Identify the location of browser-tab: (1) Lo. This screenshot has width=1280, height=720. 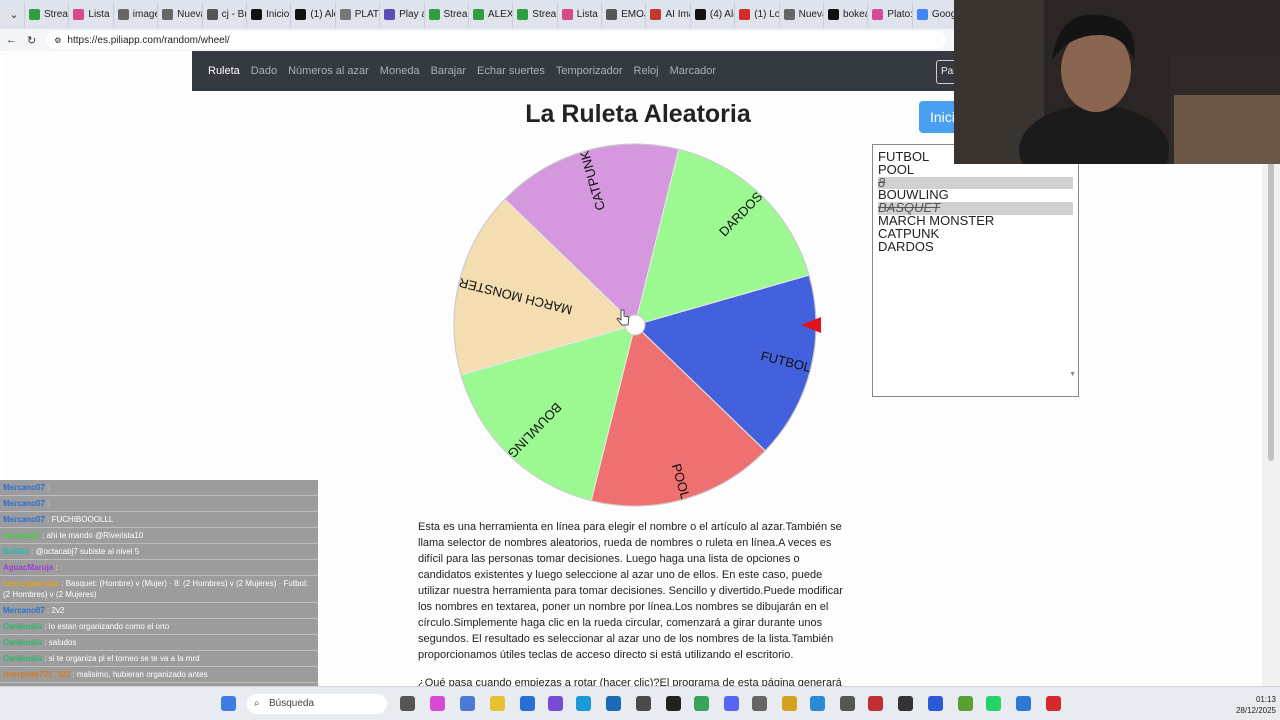
(756, 14).